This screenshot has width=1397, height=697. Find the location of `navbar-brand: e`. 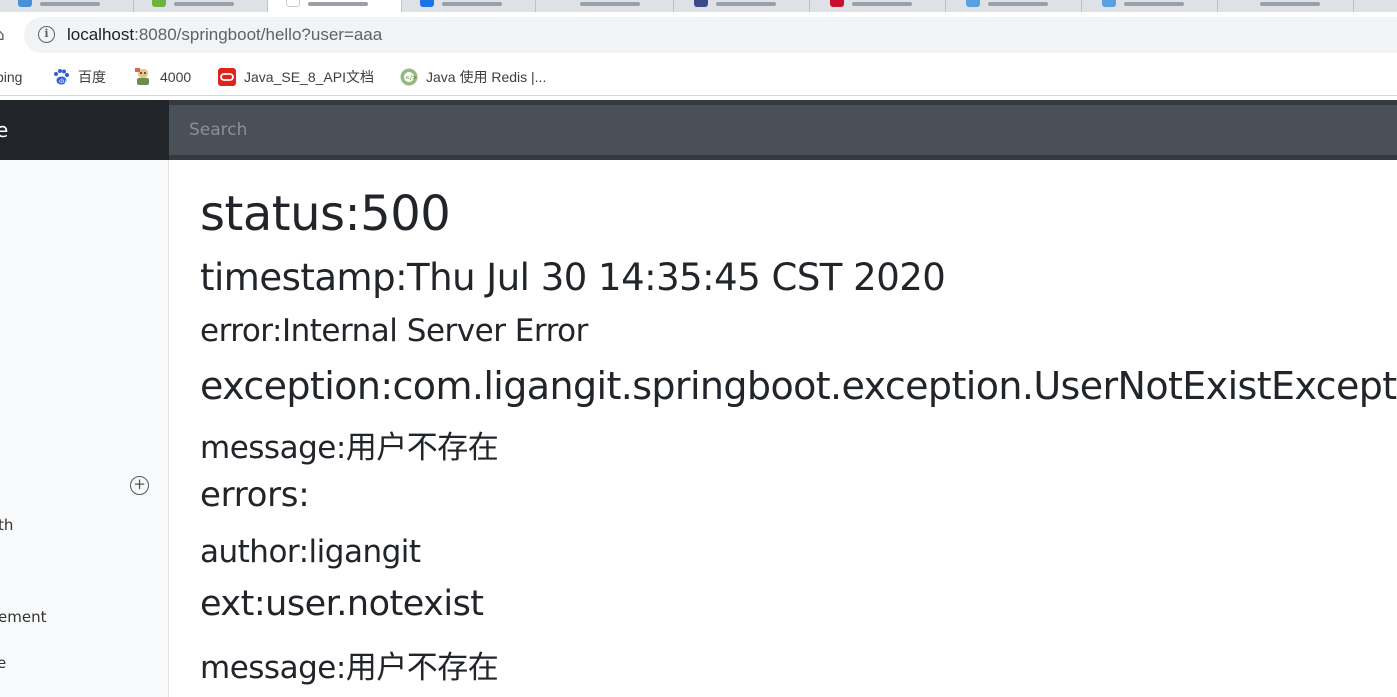

navbar-brand: e is located at coordinates (84, 130).